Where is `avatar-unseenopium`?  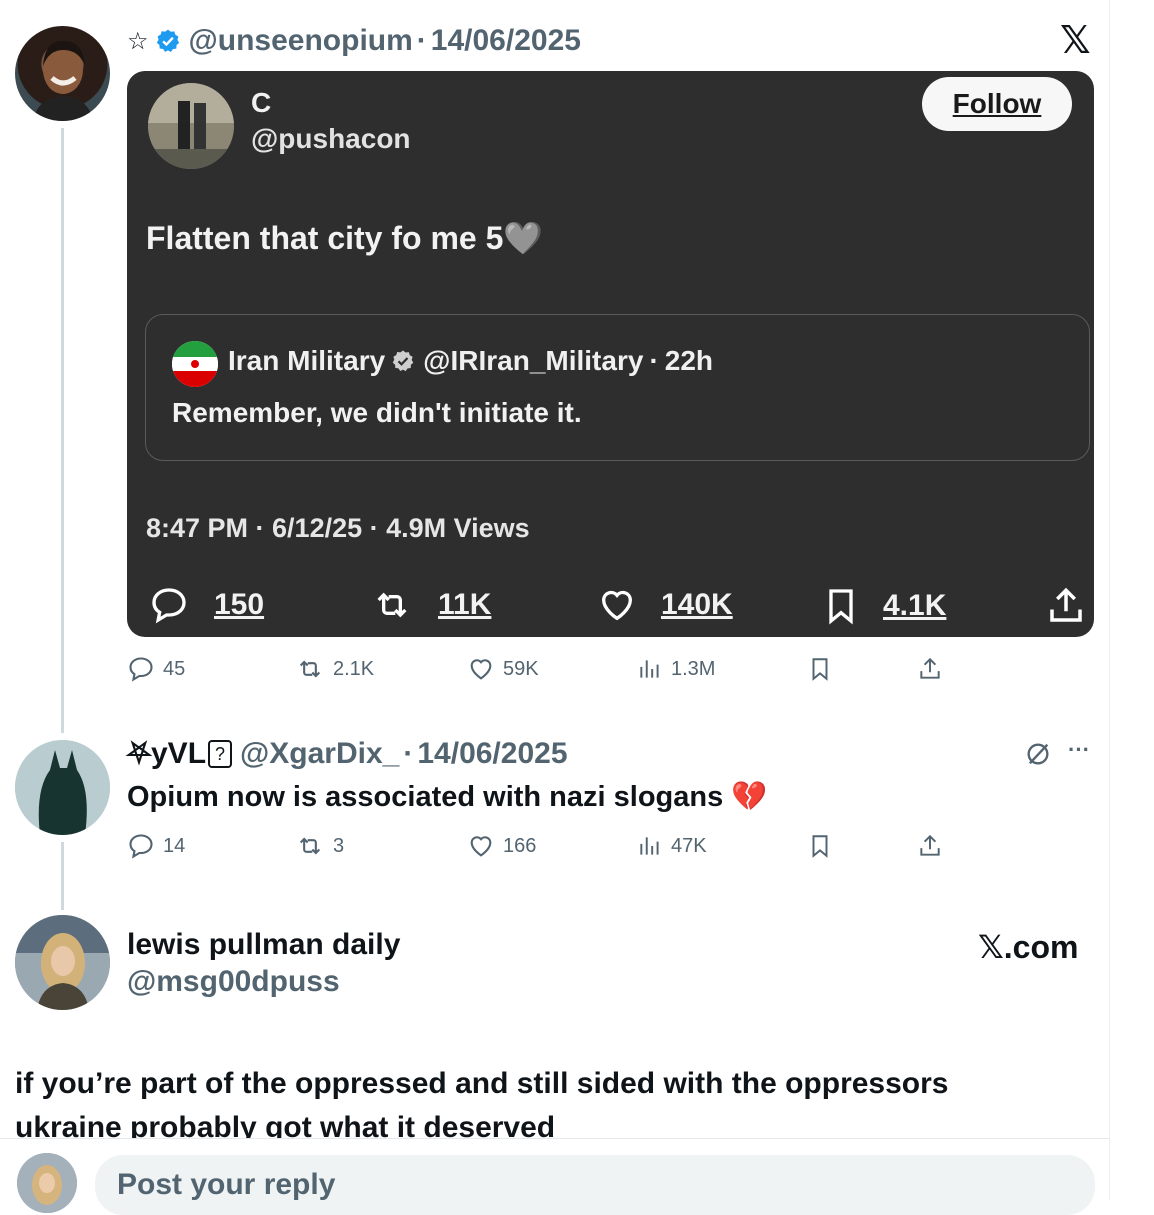
avatar-unseenopium is located at coordinates (62, 73).